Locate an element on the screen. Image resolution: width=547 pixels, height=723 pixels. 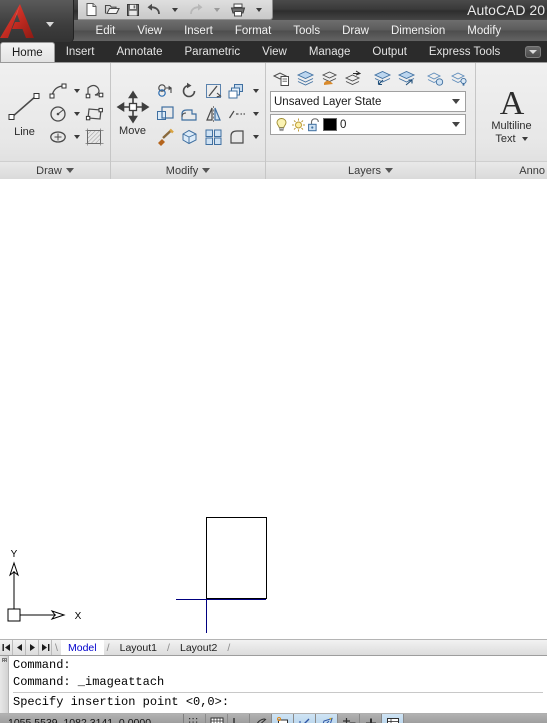
array-dropdown is located at coordinates (255, 91).